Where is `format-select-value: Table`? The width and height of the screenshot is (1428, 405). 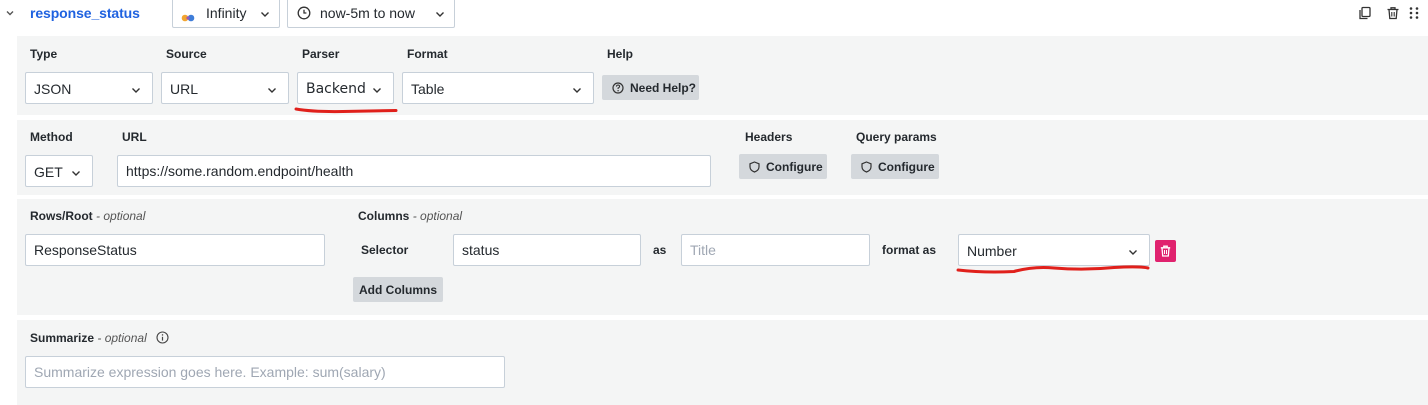 format-select-value: Table is located at coordinates (428, 89).